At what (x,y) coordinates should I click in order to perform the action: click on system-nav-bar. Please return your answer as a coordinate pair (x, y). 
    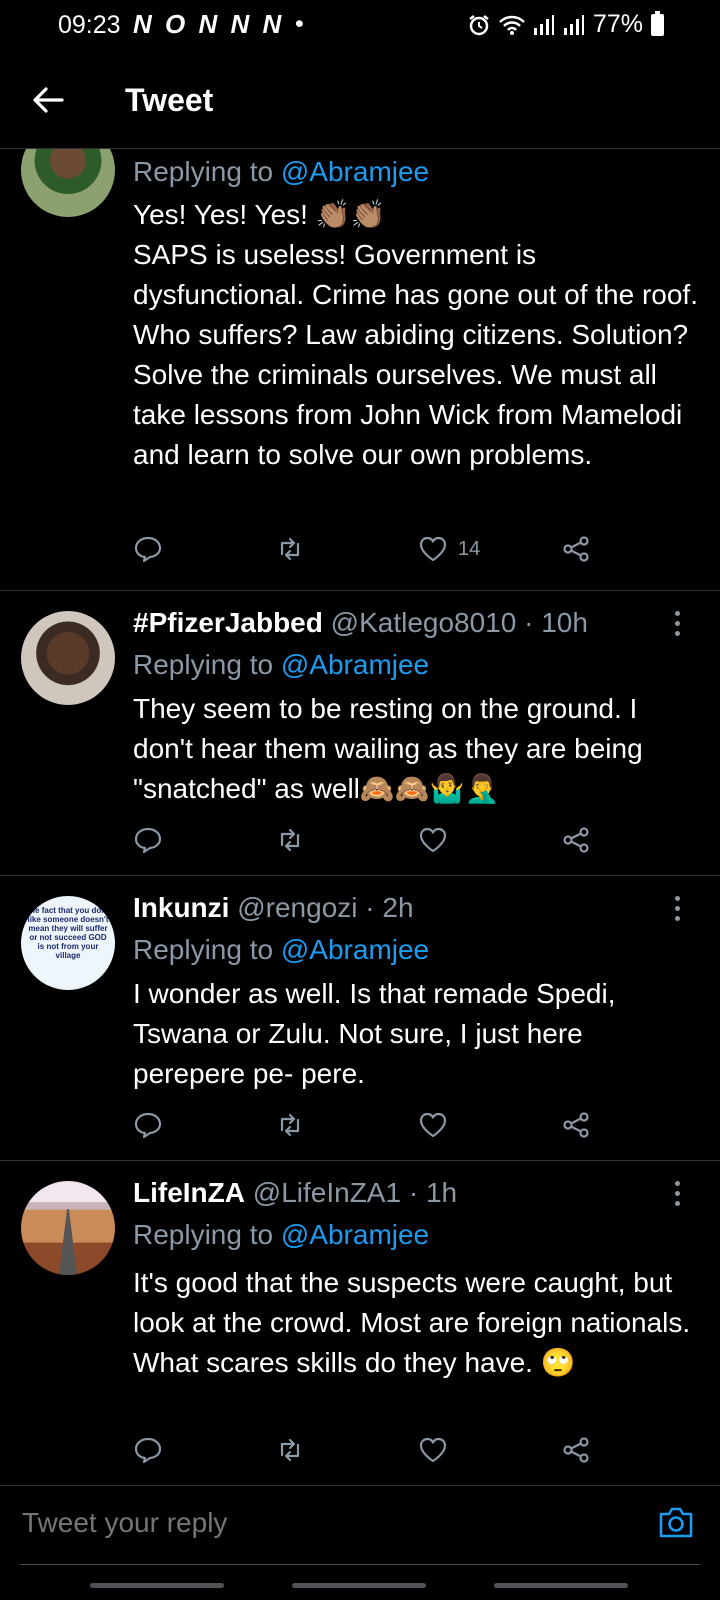
    Looking at the image, I should click on (360, 1583).